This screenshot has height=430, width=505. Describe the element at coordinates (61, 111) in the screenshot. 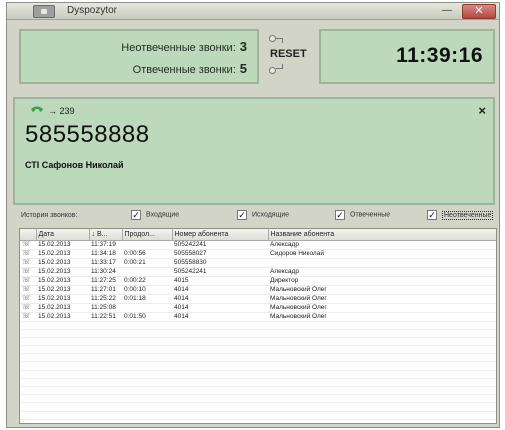

I see `call-route: → 239` at that location.